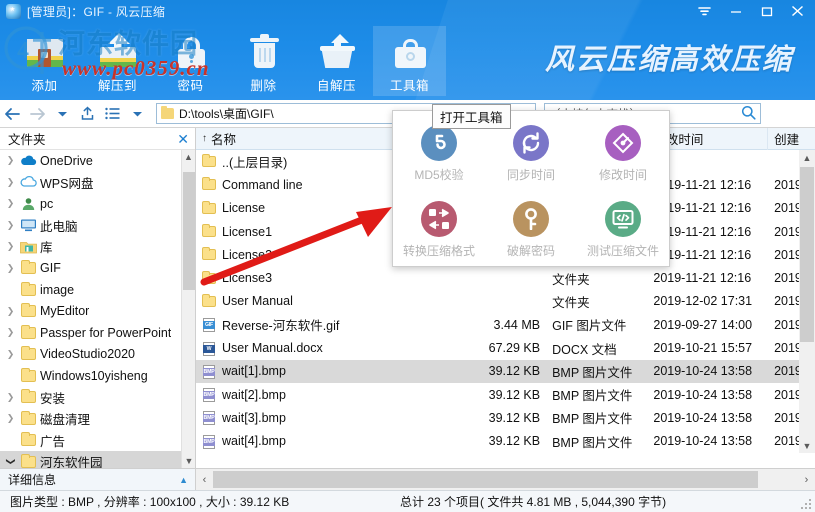  Describe the element at coordinates (97, 312) in the screenshot. I see `sidebar-item-myeditor: ❯ MyEditor` at that location.